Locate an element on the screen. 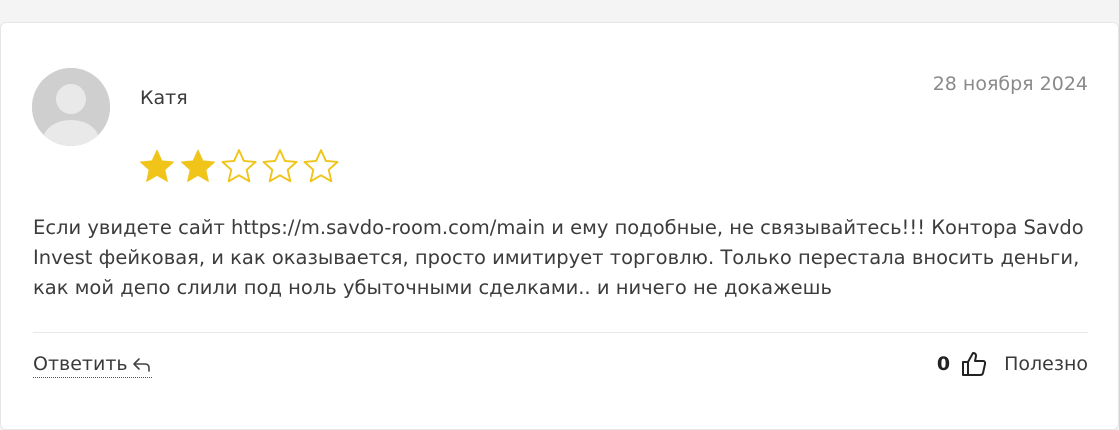 This screenshot has width=1119, height=430. author-name: Катя is located at coordinates (164, 98).